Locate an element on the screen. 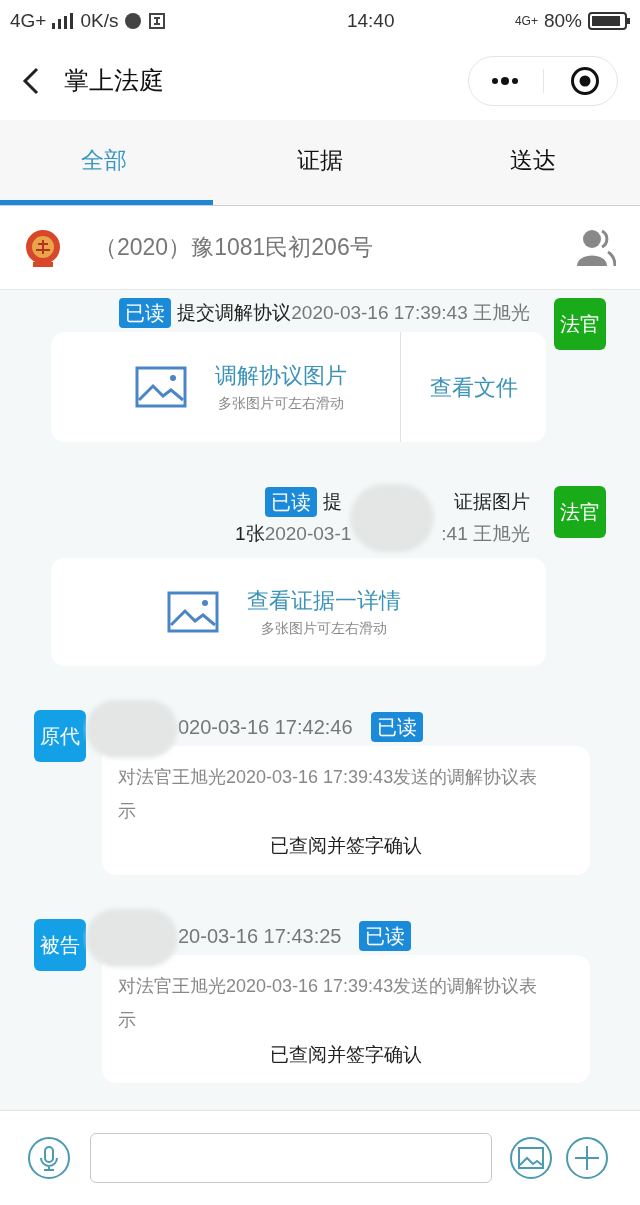  sender-badge: 原代 is located at coordinates (60, 736).